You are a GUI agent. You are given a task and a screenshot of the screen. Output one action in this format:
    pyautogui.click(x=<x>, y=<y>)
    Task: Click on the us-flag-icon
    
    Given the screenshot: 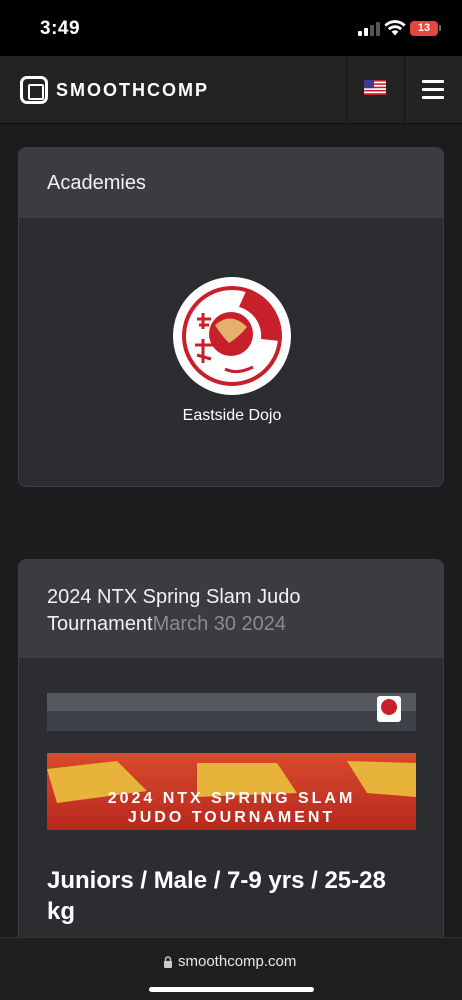 What is the action you would take?
    pyautogui.click(x=375, y=87)
    